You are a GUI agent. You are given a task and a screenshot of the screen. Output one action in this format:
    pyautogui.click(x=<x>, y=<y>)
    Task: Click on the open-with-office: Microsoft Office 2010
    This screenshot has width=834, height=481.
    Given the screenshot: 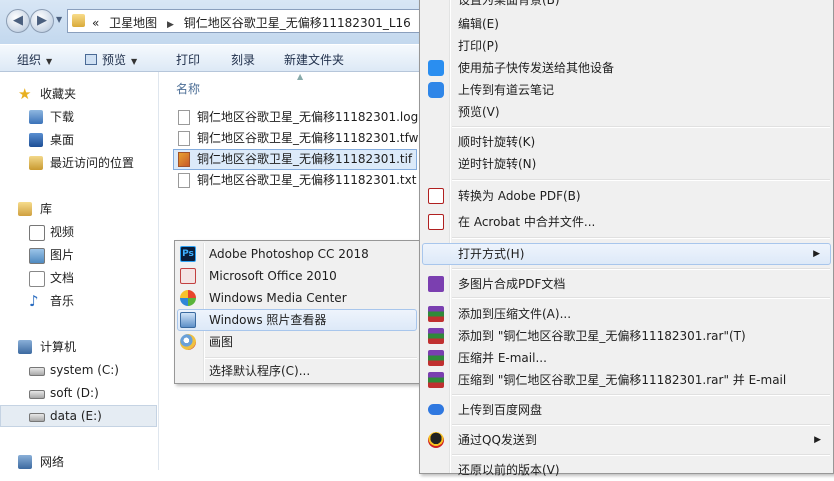 What is the action you would take?
    pyautogui.click(x=297, y=276)
    